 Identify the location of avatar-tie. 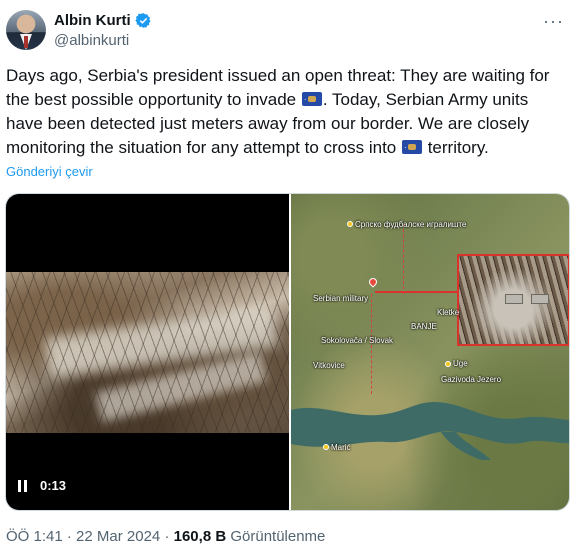
(26, 42).